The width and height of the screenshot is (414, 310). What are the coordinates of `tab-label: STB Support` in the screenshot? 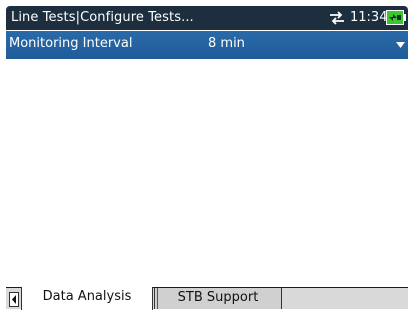 It's located at (218, 297).